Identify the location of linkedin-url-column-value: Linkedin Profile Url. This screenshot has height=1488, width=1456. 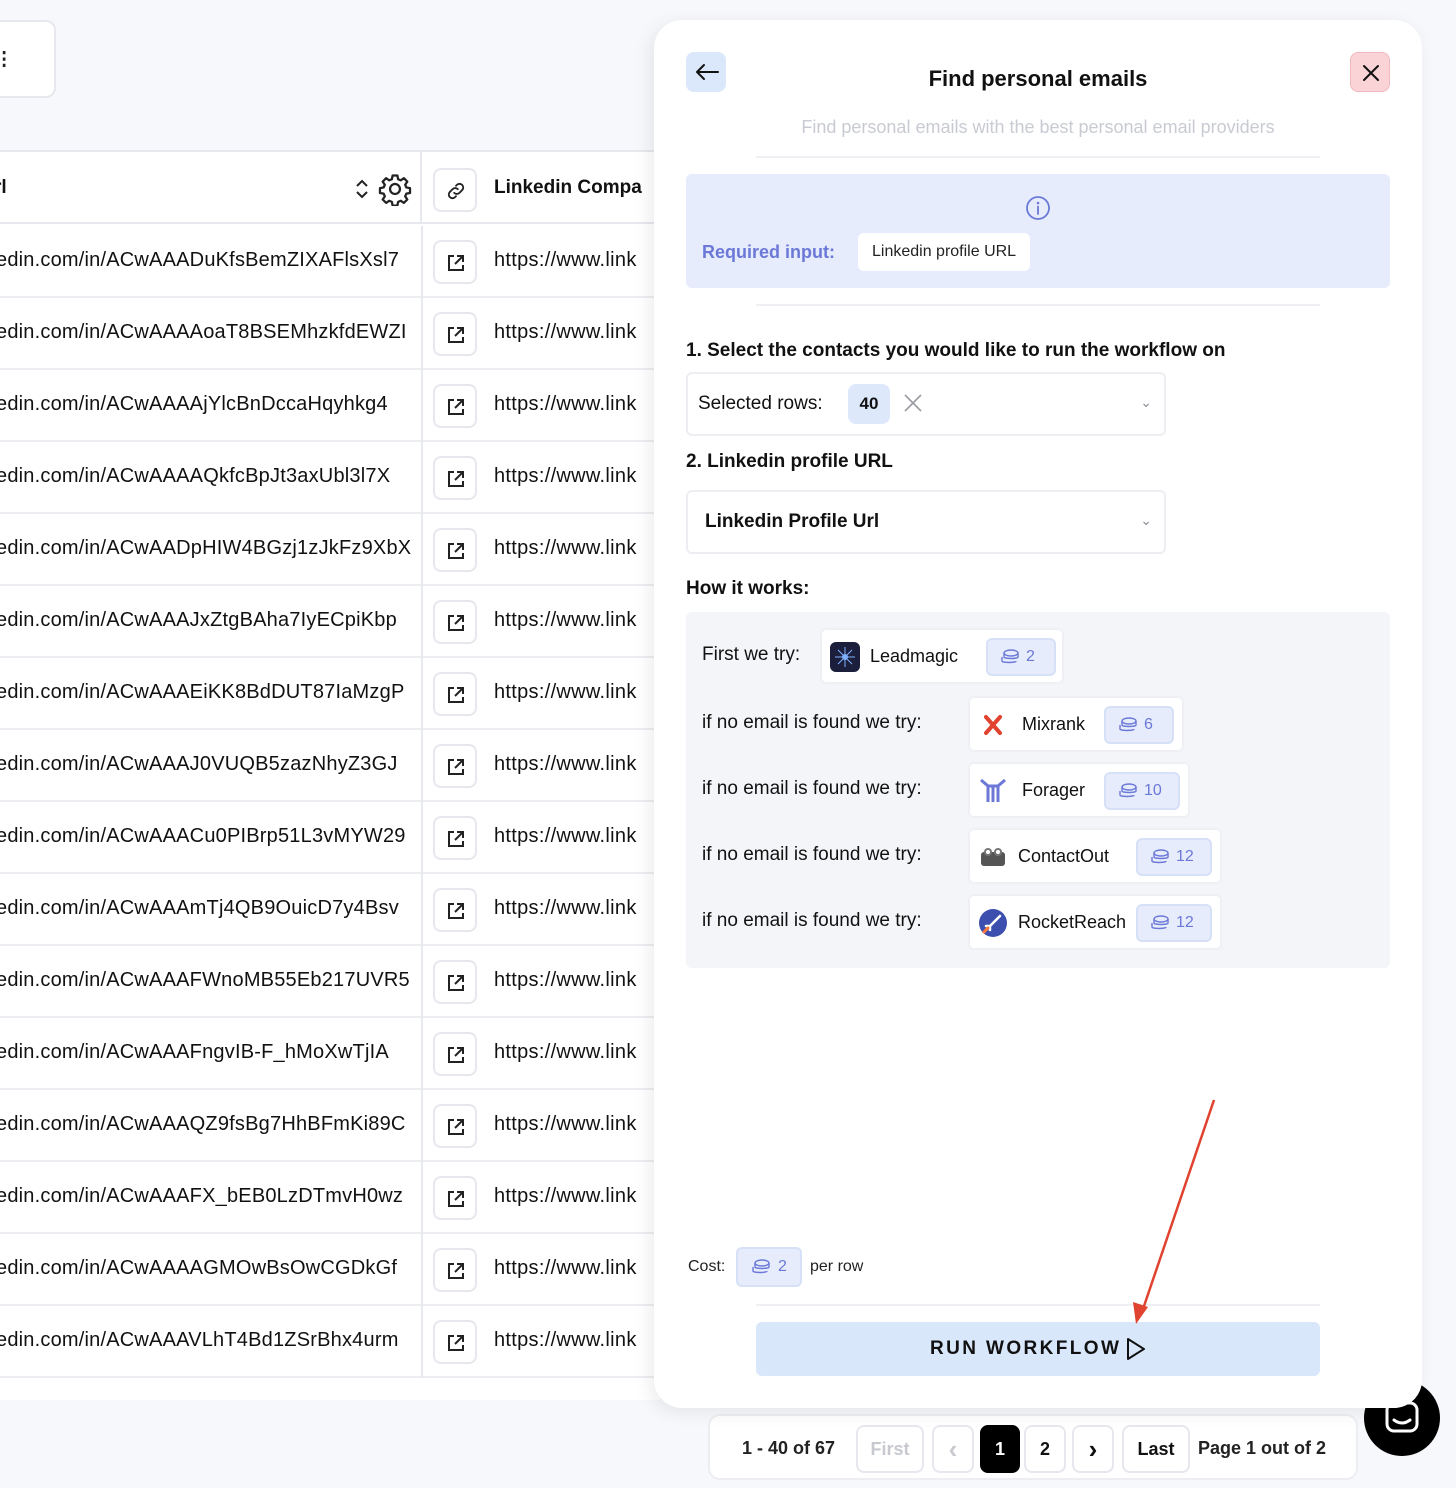
(792, 521).